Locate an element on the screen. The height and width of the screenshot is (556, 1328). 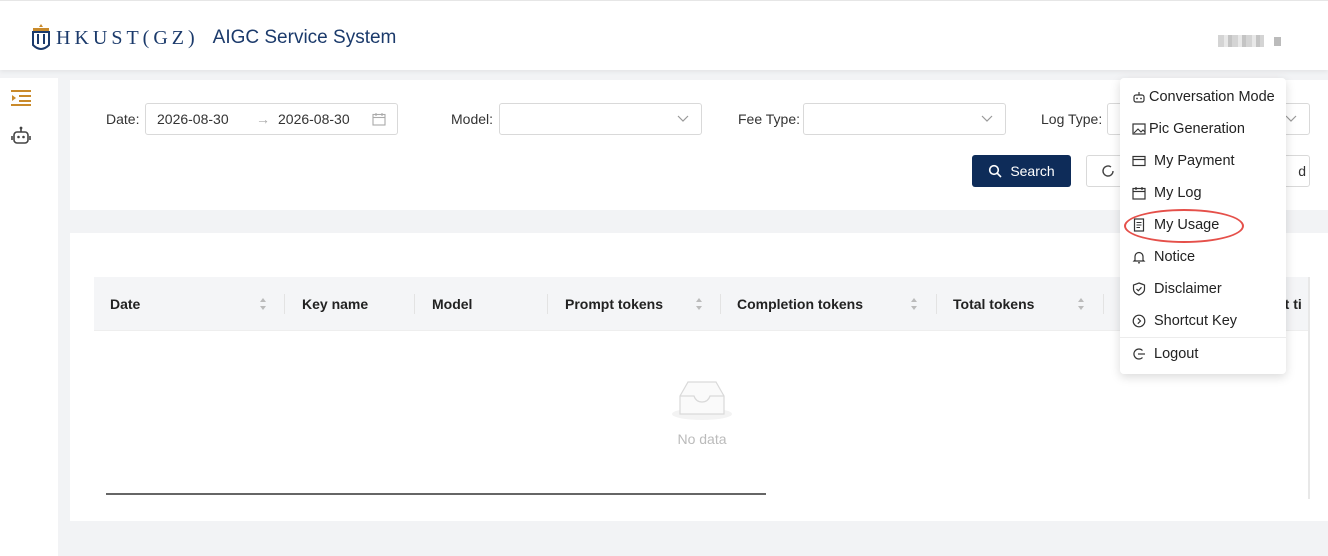
menu-item-my-usage: My Usage is located at coordinates (1203, 225).